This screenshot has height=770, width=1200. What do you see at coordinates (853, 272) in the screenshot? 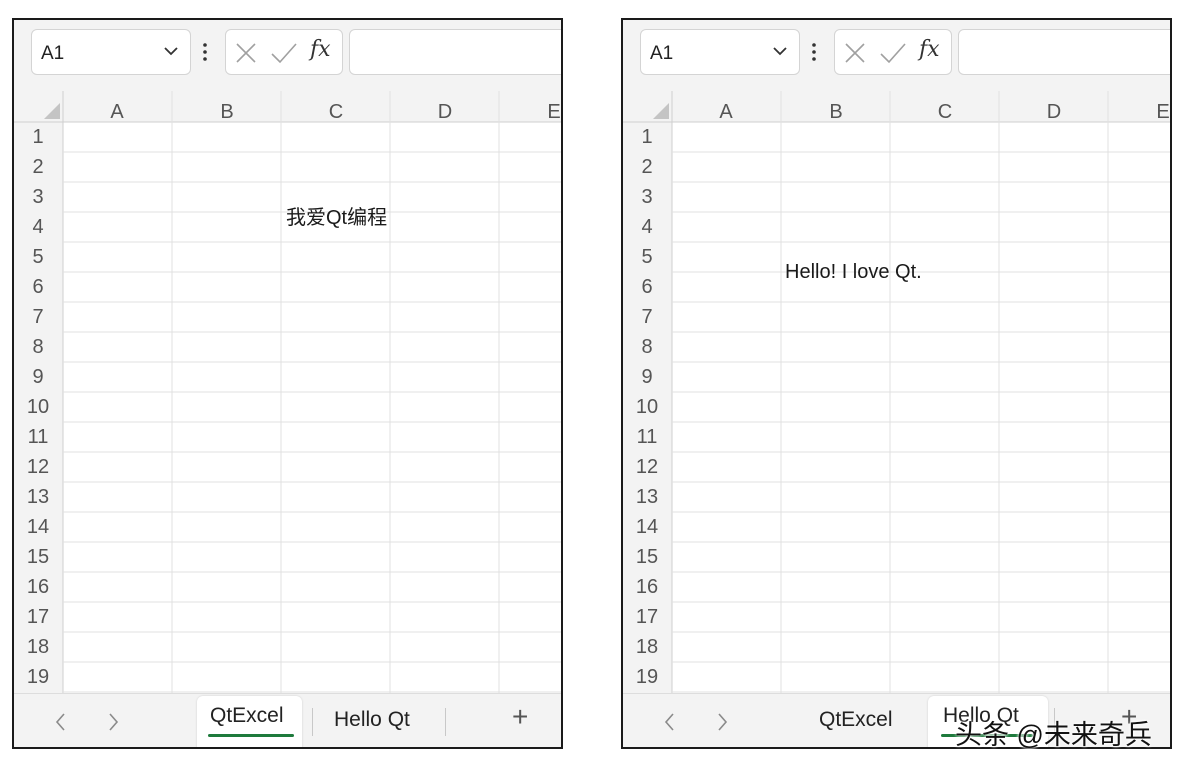
I see `cell-b5: Hello! I love Qt.` at bounding box center [853, 272].